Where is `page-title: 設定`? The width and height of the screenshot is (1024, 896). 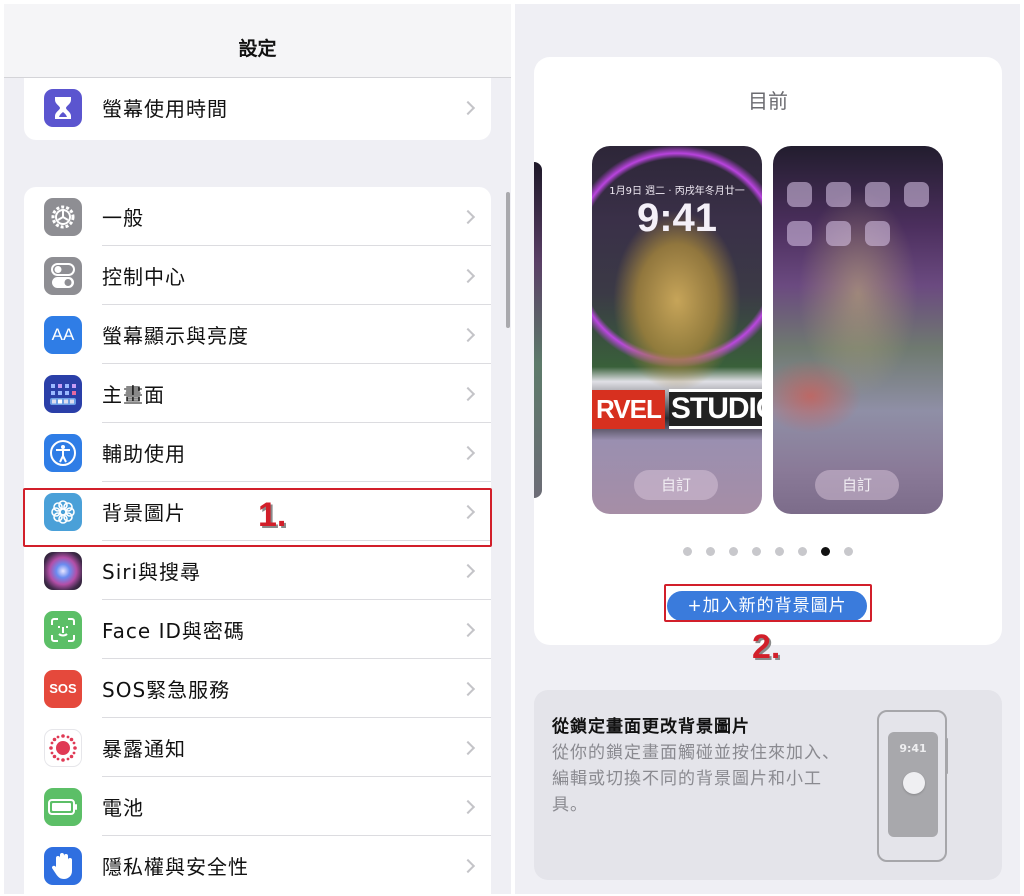
page-title: 設定 is located at coordinates (257, 49).